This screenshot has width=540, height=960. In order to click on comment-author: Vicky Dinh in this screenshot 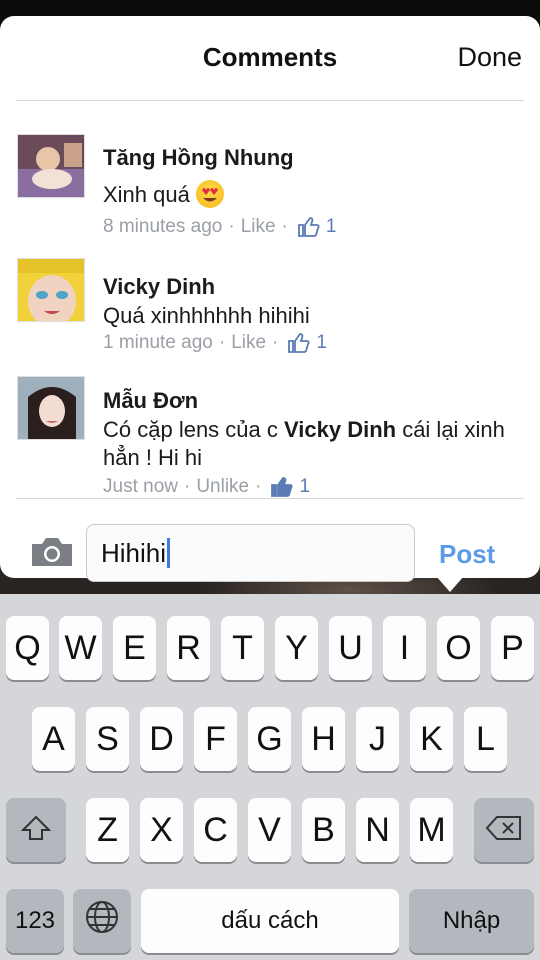, I will do `click(159, 287)`.